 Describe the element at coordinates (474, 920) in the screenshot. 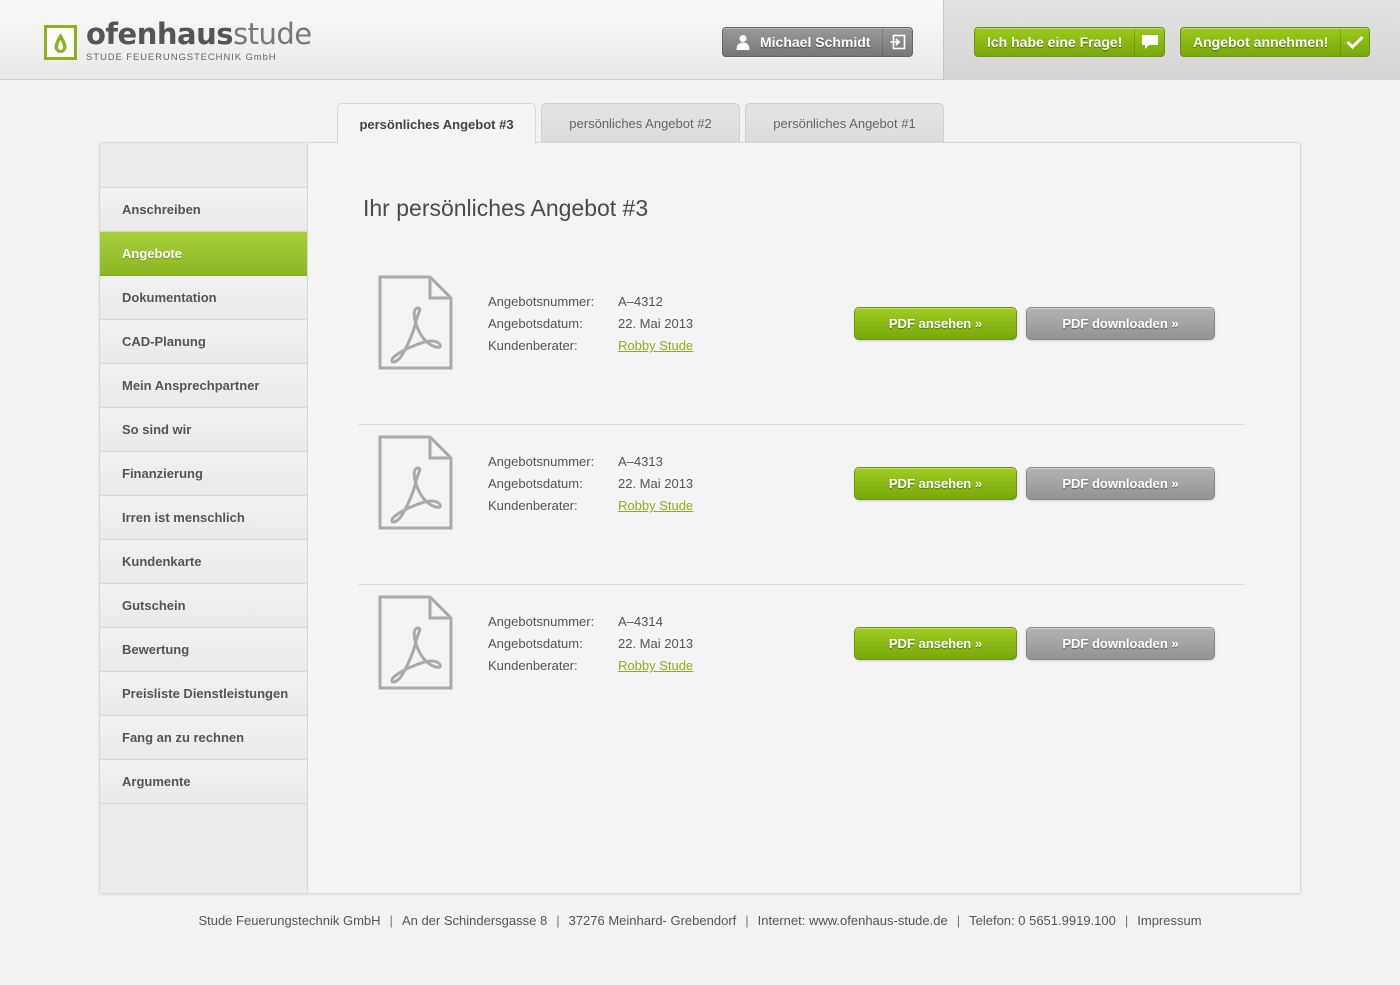

I see `footer-street: An der Schindersgasse 8` at that location.